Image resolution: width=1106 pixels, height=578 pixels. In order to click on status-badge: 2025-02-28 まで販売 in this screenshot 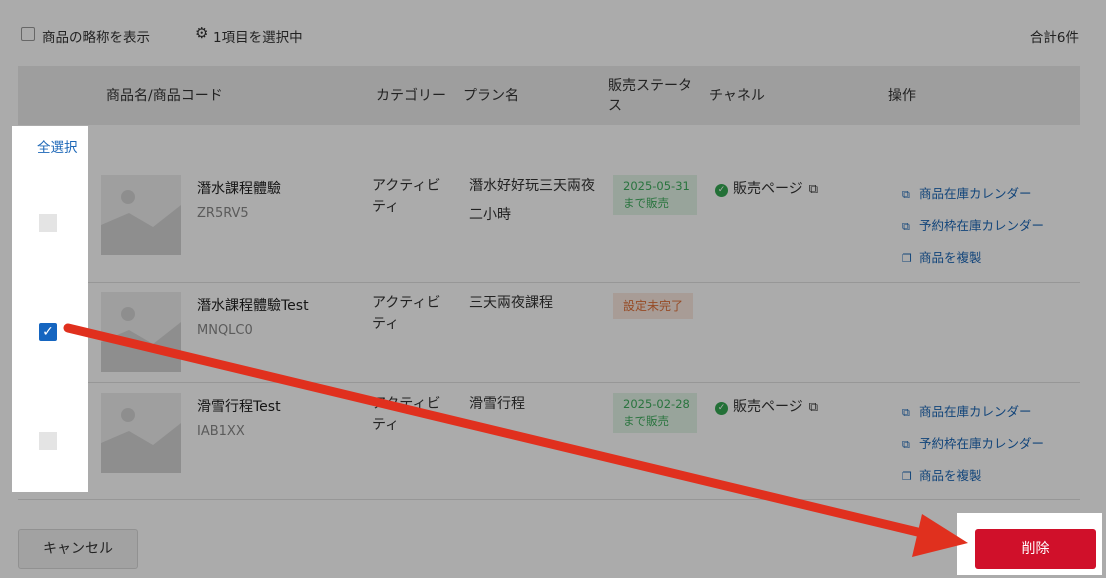, I will do `click(655, 413)`.